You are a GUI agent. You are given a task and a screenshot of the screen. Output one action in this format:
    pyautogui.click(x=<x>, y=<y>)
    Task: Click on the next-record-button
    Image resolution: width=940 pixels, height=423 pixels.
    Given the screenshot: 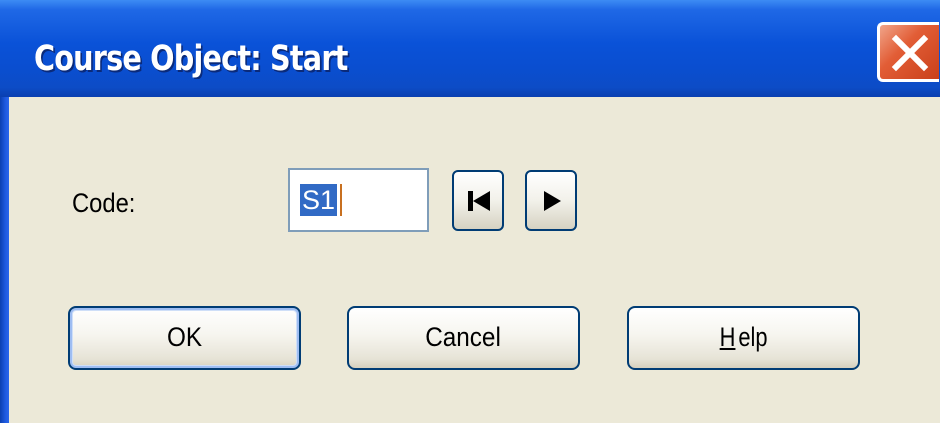 What is the action you would take?
    pyautogui.click(x=551, y=200)
    